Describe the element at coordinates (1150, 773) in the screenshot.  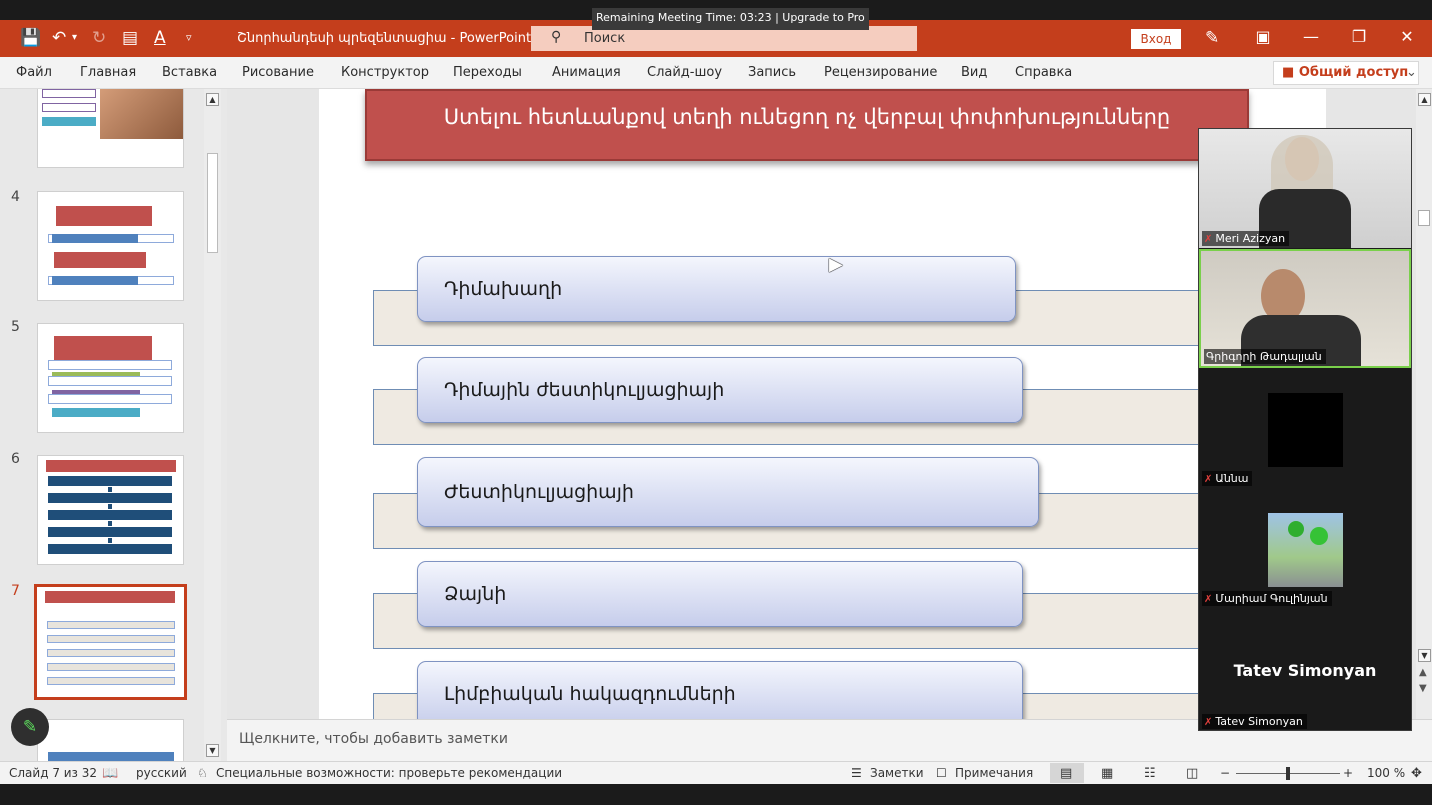
I see `reading-view-icon: ☷` at that location.